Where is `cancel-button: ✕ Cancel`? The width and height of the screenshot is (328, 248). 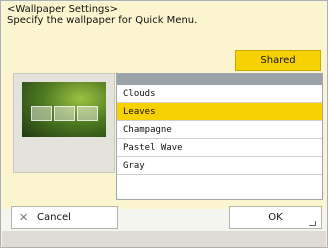 cancel-button: ✕ Cancel is located at coordinates (64, 217).